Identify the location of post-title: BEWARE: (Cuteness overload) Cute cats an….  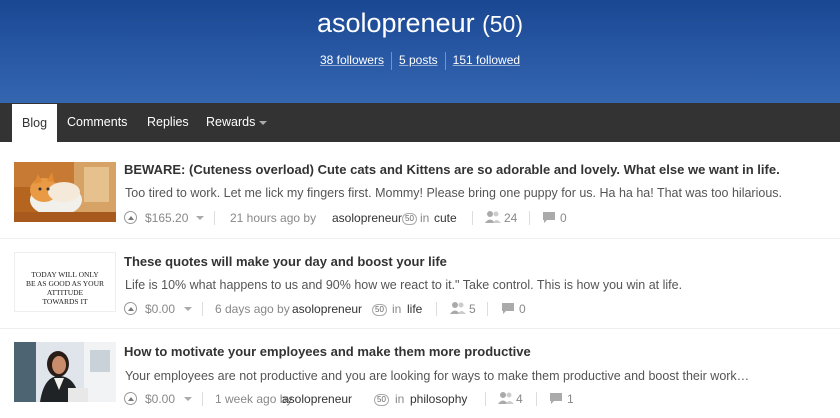
(452, 169).